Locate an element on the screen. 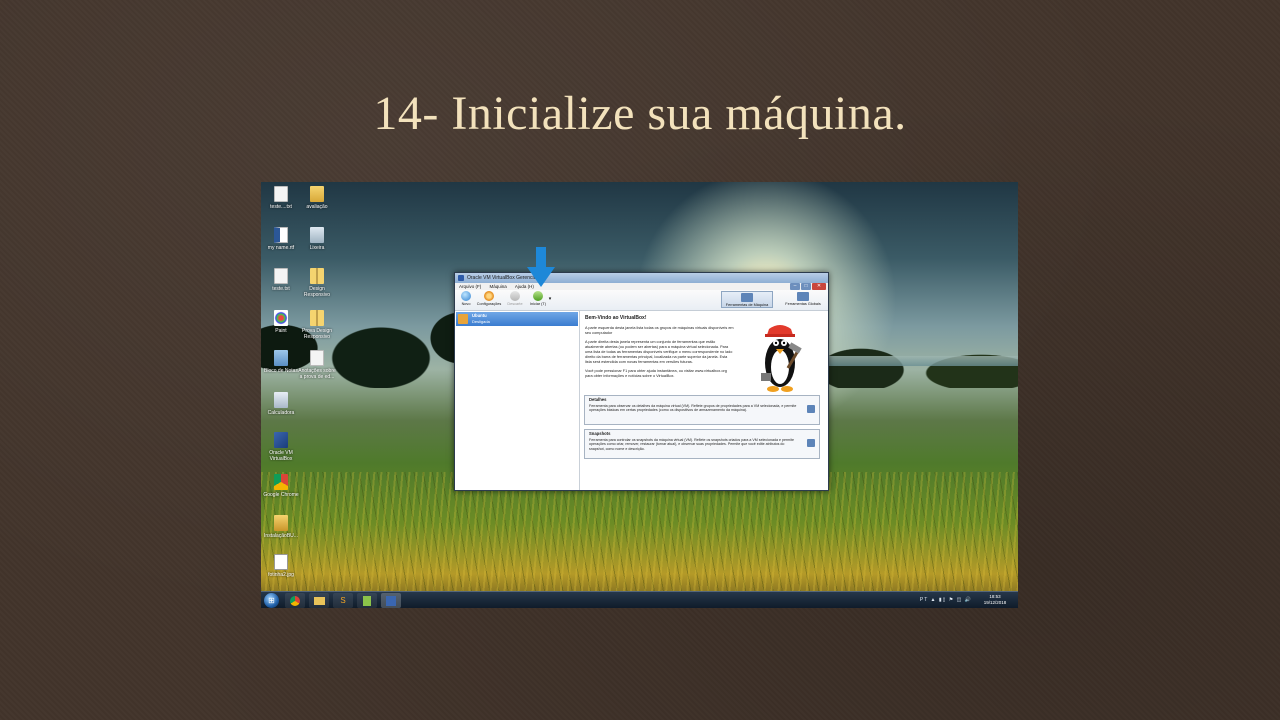  menu-maquina: Máquina is located at coordinates (498, 286).